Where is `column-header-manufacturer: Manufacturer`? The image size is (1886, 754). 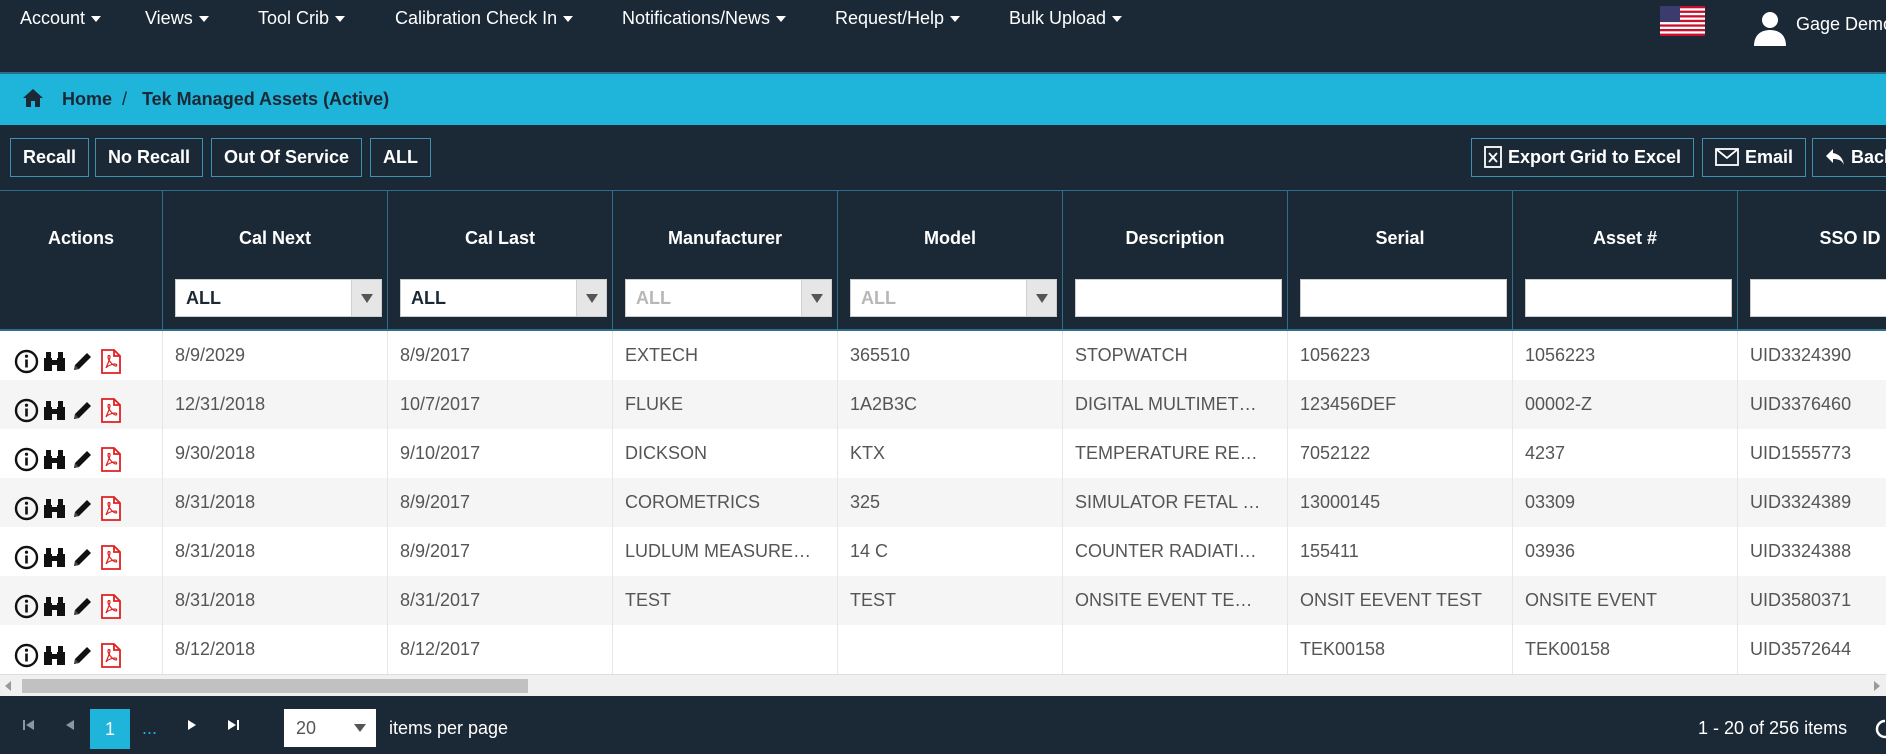
column-header-manufacturer: Manufacturer is located at coordinates (725, 228).